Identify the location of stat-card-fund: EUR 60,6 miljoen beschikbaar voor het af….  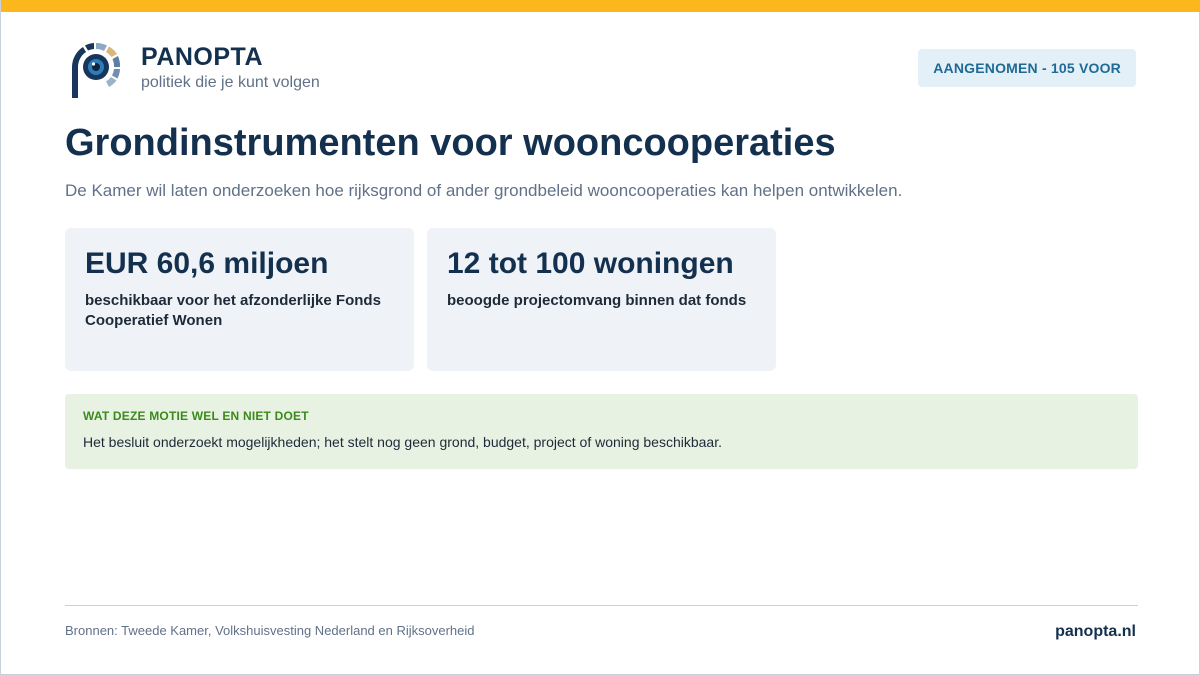
(239, 299).